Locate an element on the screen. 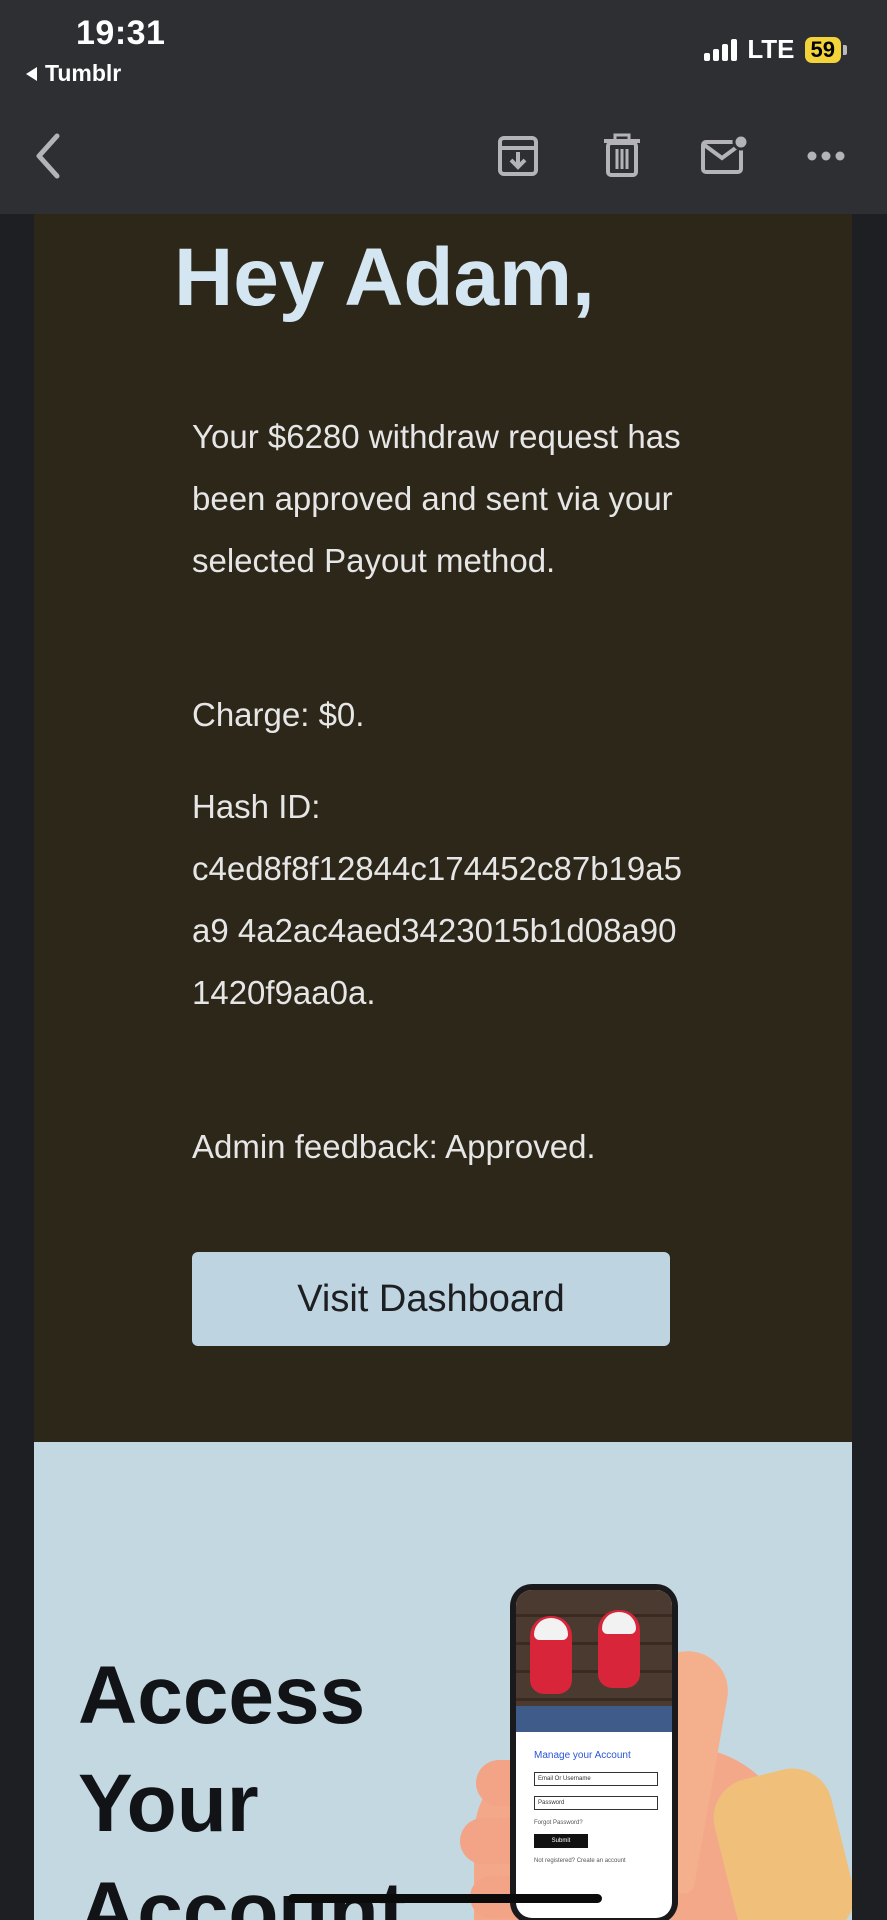 The width and height of the screenshot is (887, 1920). email-greeting: Hey Adam, is located at coordinates (384, 277).